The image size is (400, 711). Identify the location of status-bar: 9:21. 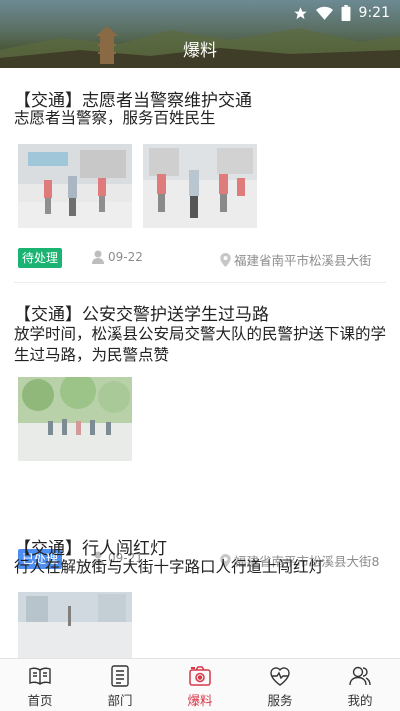
(341, 13).